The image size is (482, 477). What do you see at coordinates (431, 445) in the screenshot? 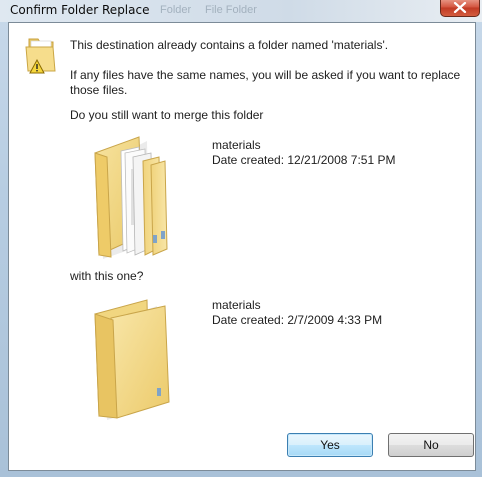
I see `no-button: No` at bounding box center [431, 445].